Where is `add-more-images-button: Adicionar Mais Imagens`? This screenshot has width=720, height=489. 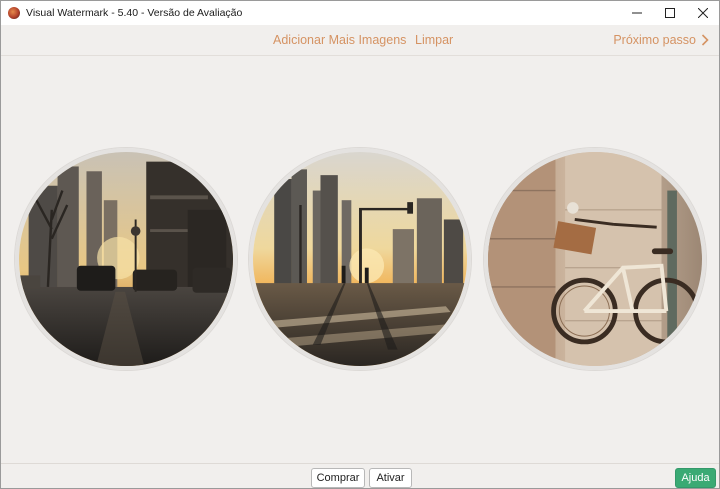
add-more-images-button: Adicionar Mais Imagens is located at coordinates (339, 40).